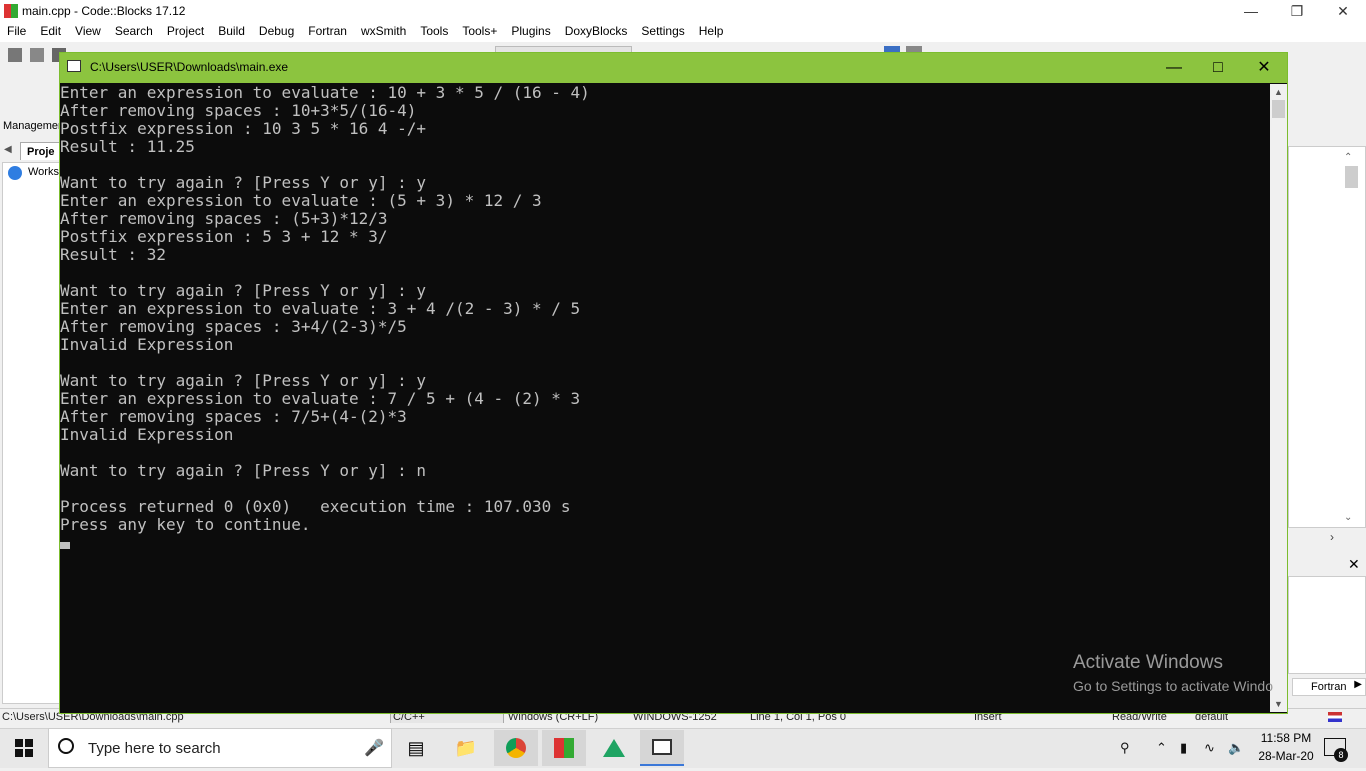  Describe the element at coordinates (65, 545) in the screenshot. I see `console-cursor` at that location.